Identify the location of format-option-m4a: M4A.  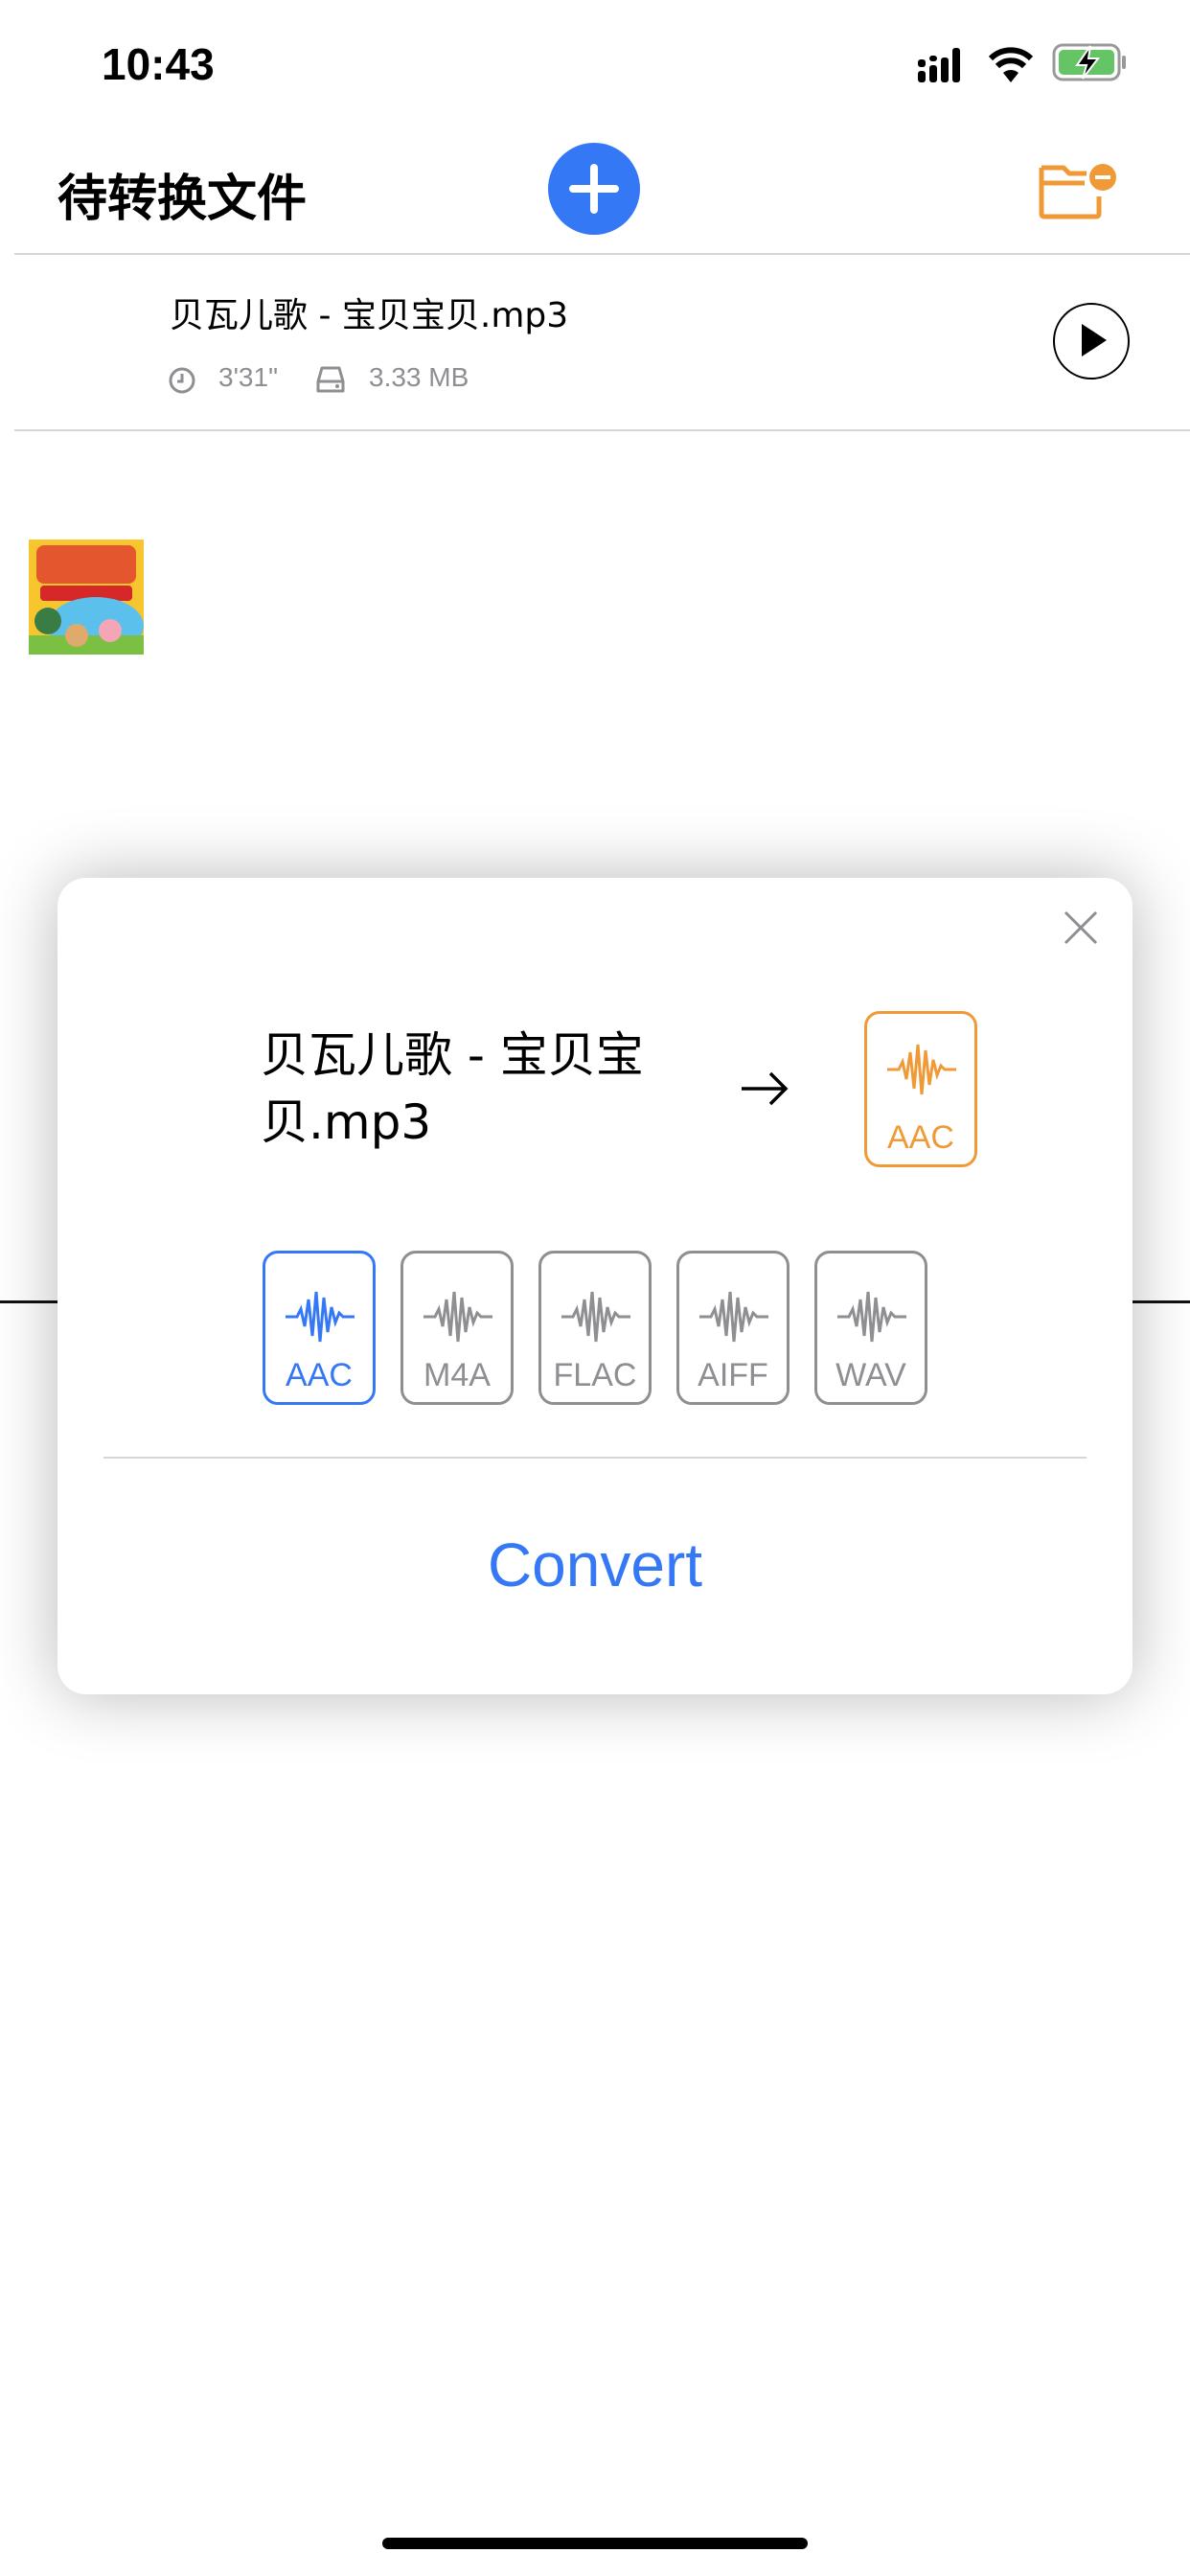
(457, 1328).